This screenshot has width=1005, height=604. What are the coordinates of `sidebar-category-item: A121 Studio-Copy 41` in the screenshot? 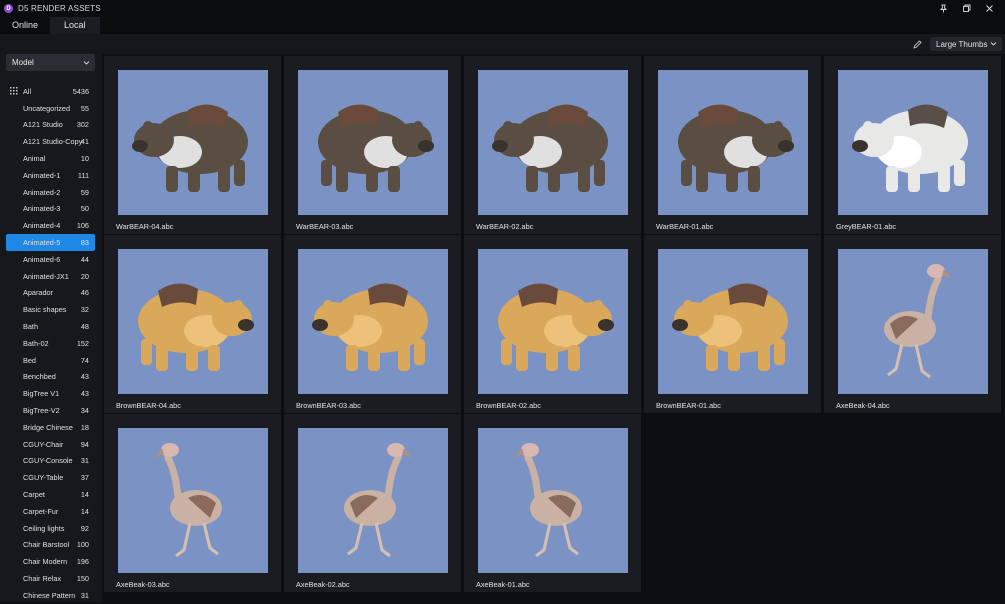 It's located at (50, 141).